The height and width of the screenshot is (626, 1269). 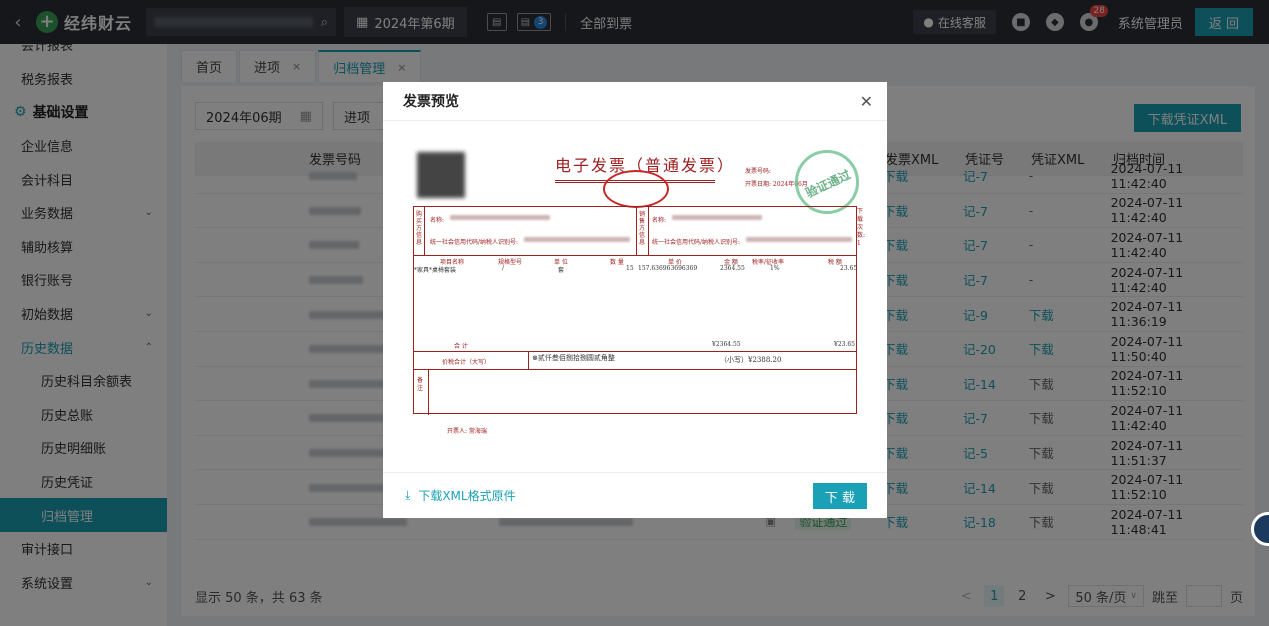 I want to click on close-icon: ✕, so click(x=866, y=101).